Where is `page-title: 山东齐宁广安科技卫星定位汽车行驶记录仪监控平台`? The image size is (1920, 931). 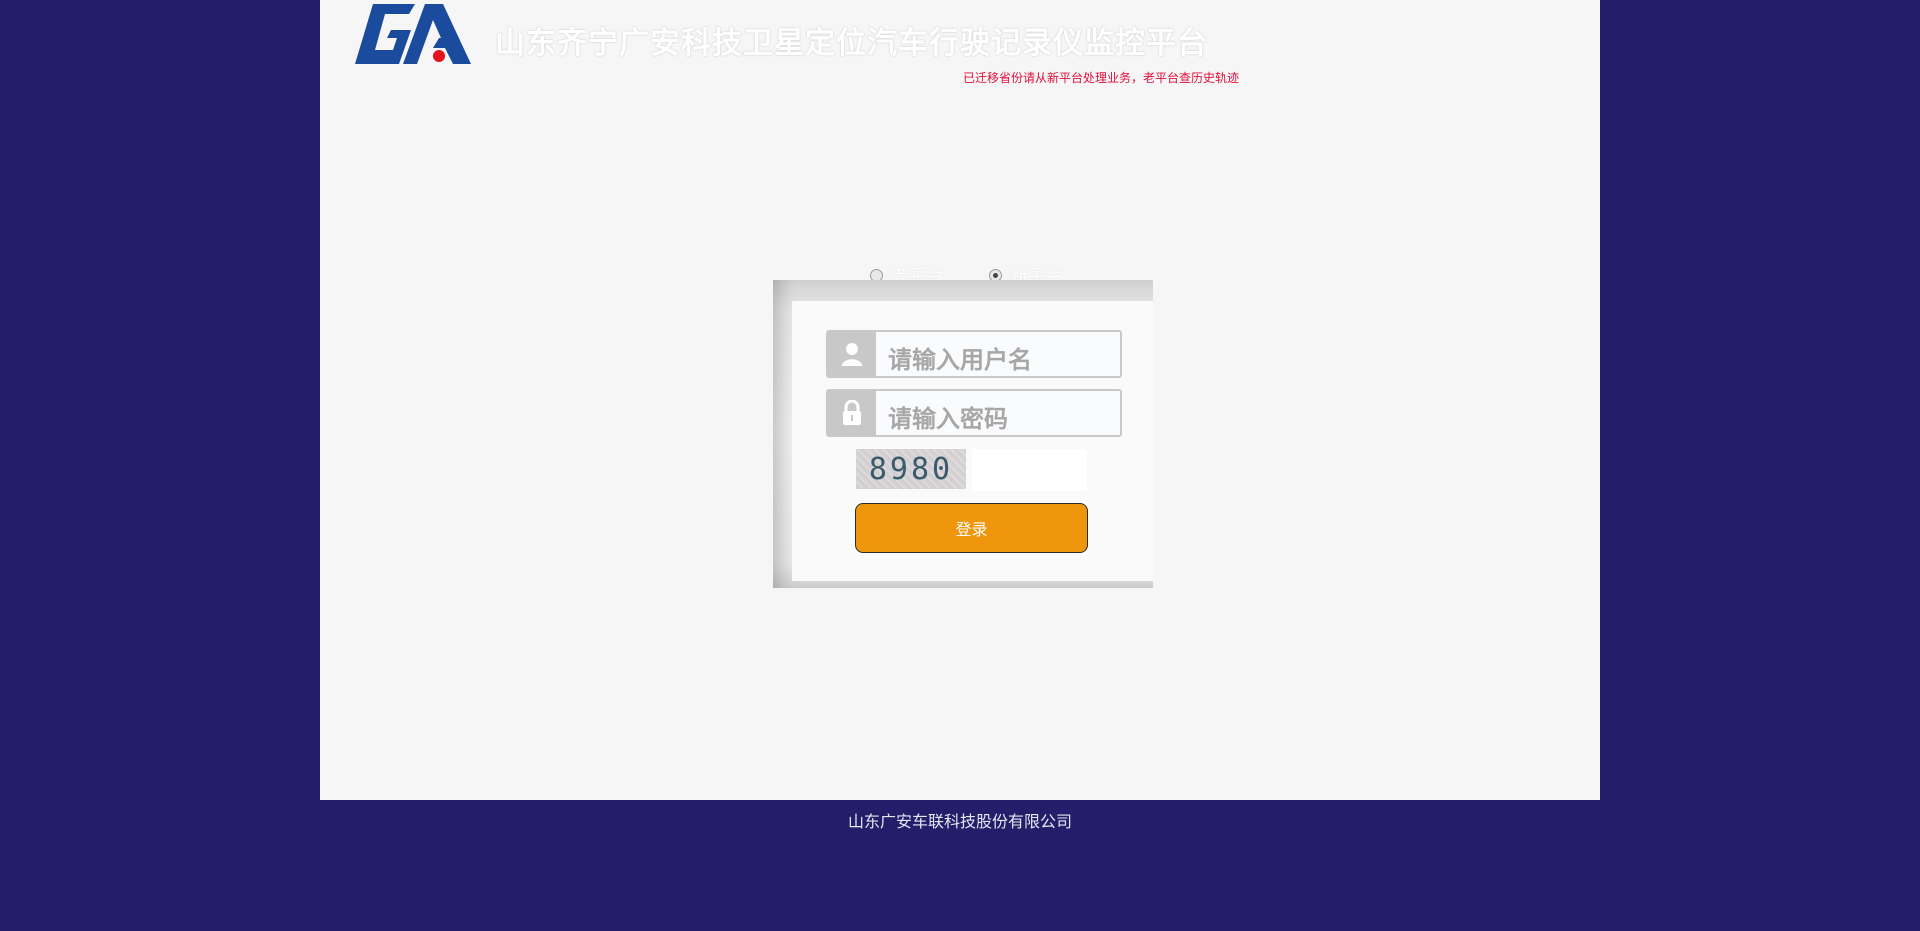
page-title: 山东齐宁广安科技卫星定位汽车行驶记录仪监控平台 is located at coordinates (851, 43).